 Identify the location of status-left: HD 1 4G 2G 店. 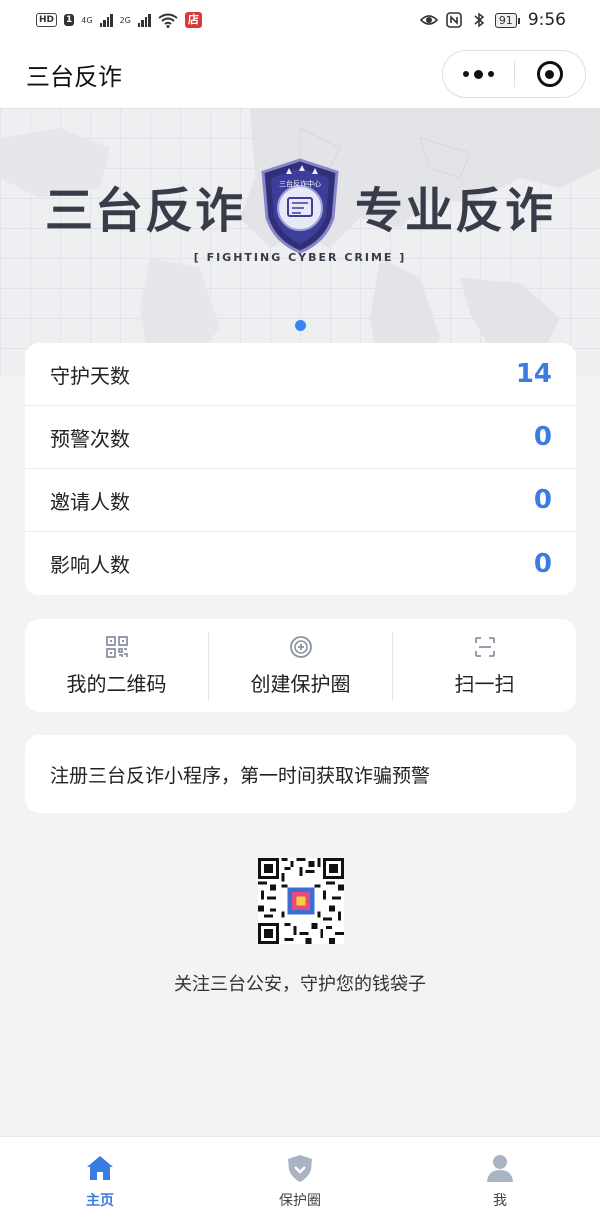
(119, 20).